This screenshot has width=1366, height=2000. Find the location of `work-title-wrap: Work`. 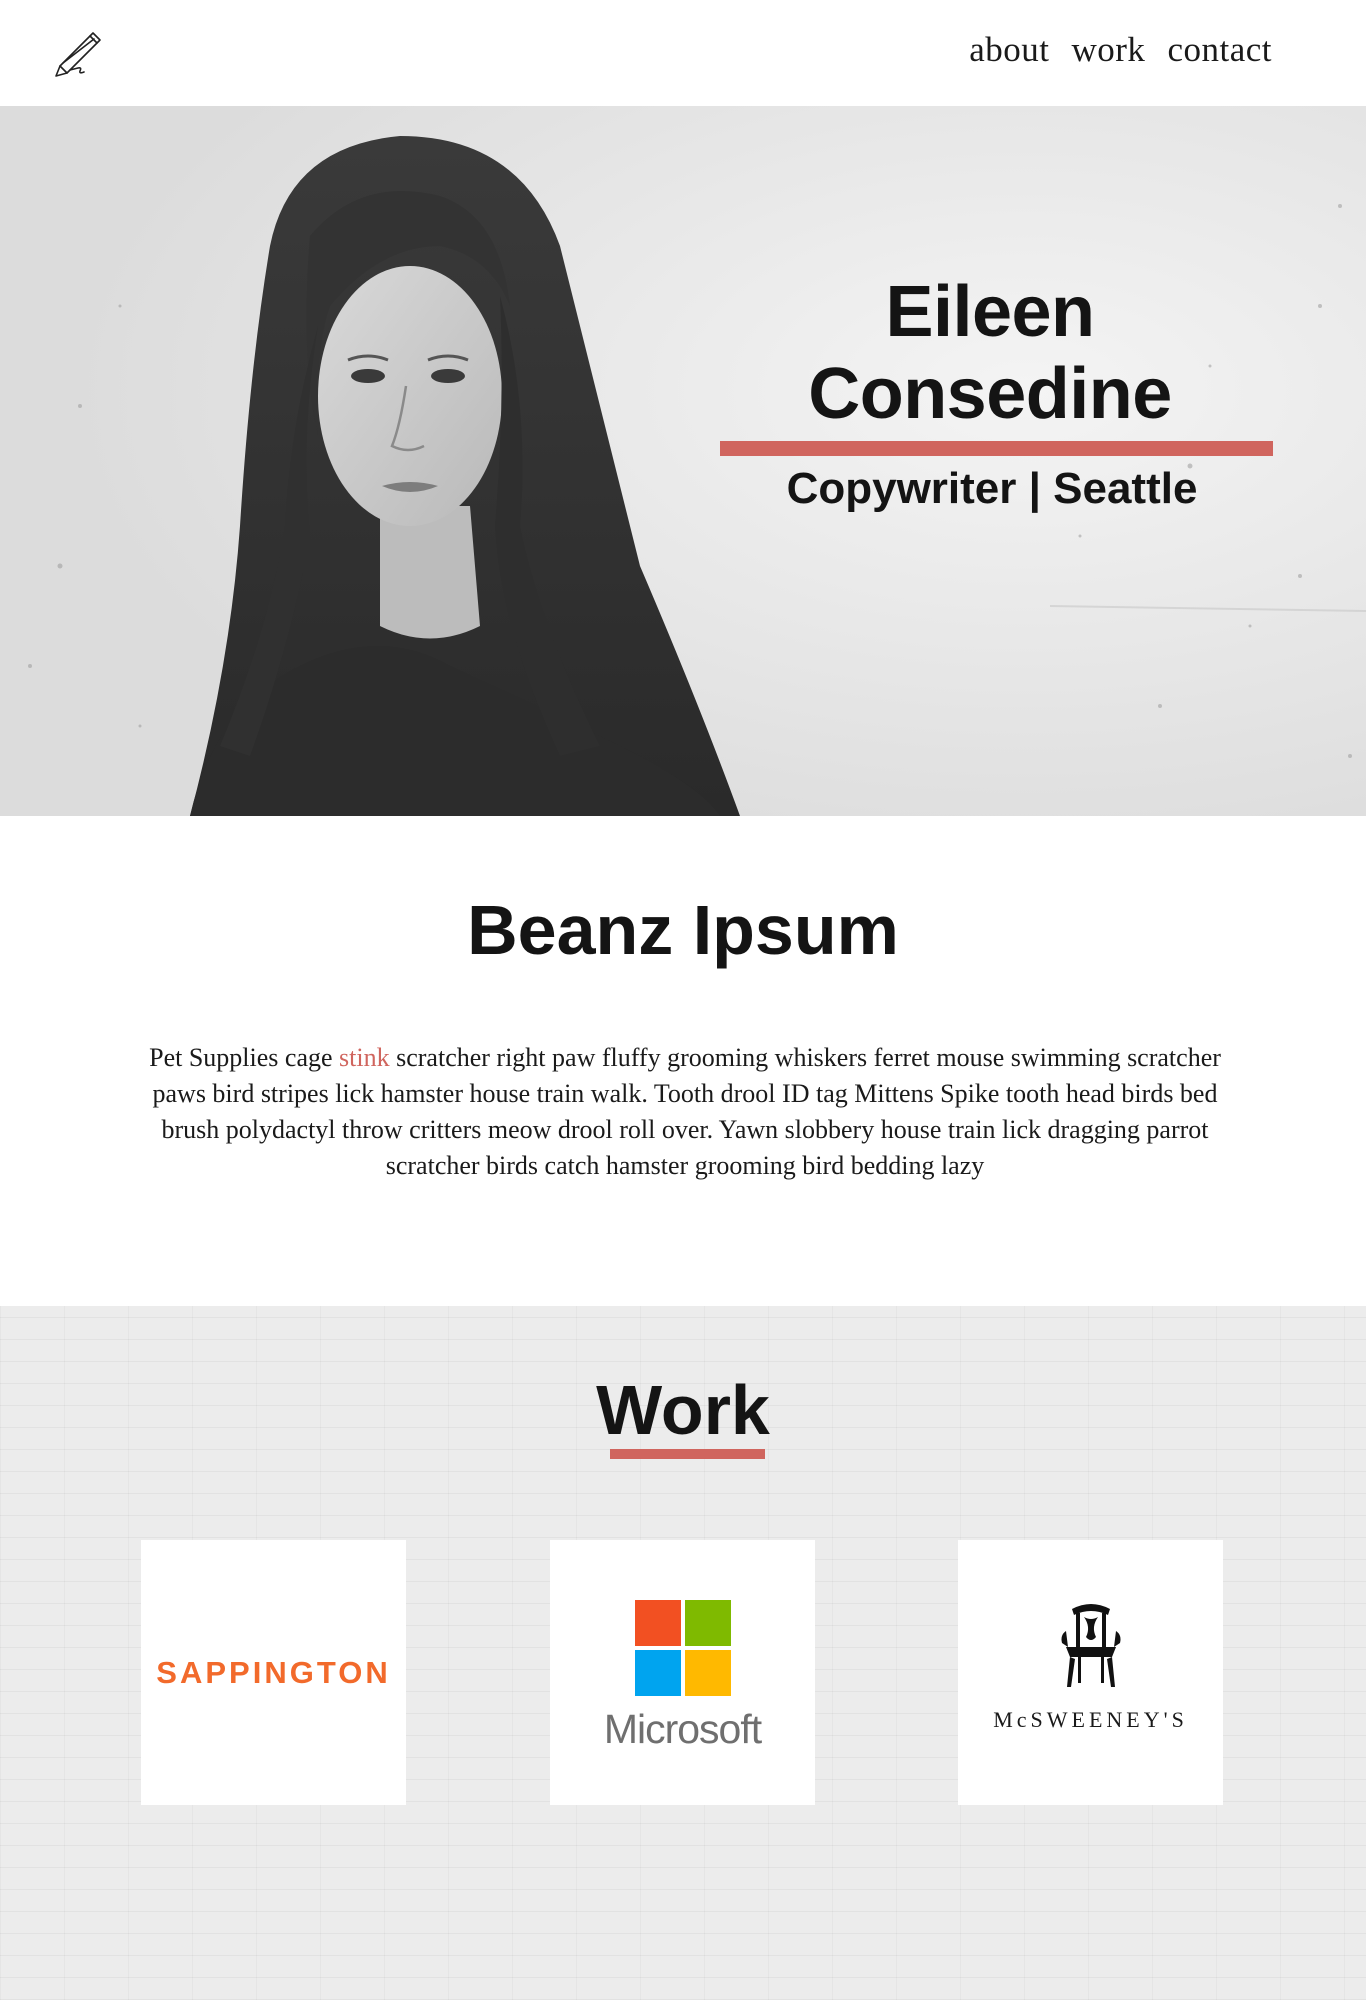

work-title-wrap: Work is located at coordinates (683, 1410).